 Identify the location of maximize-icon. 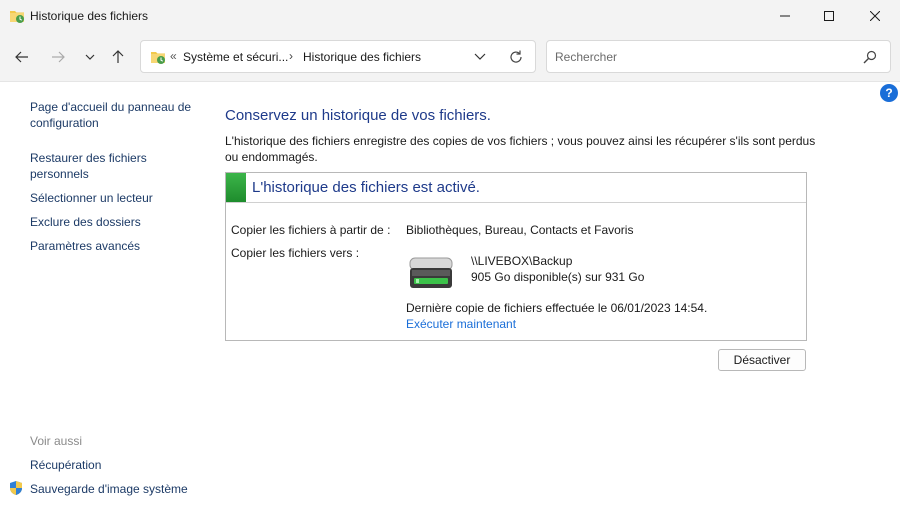
(829, 16).